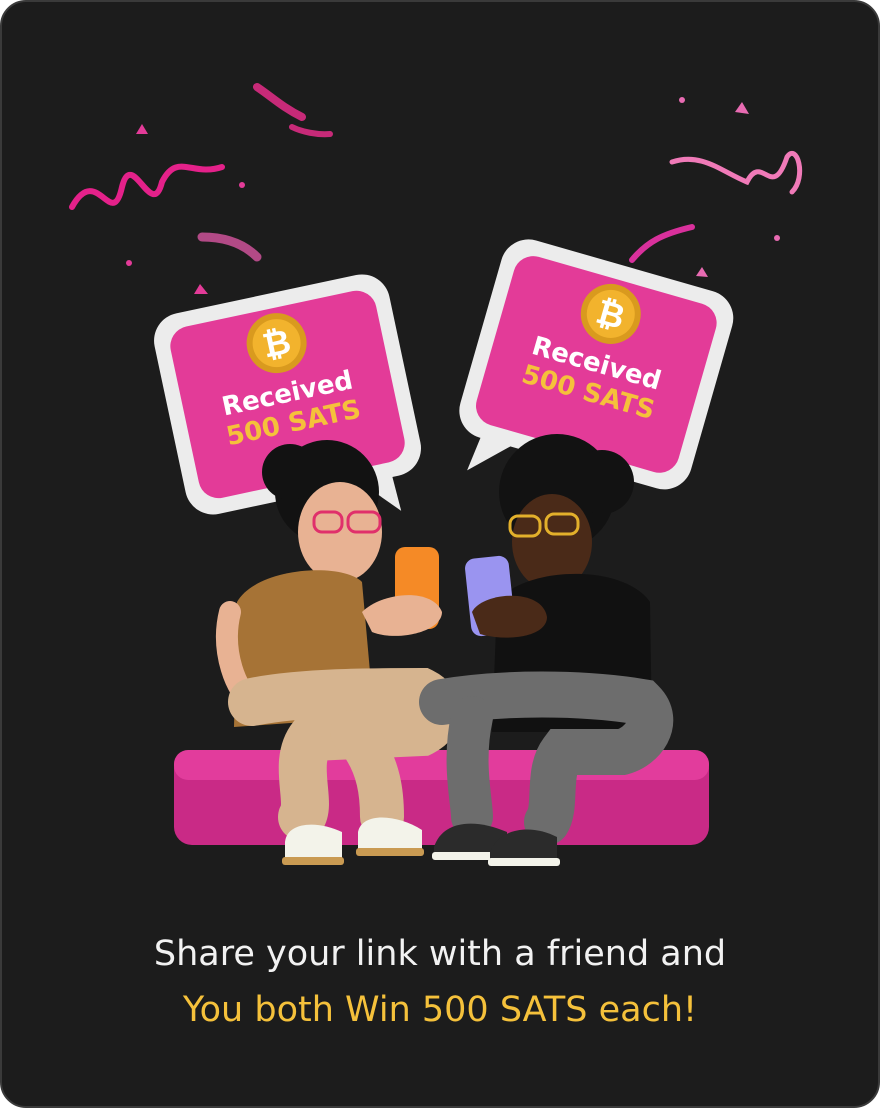  I want to click on caption-line-1: Share your link with a friend and, so click(440, 954).